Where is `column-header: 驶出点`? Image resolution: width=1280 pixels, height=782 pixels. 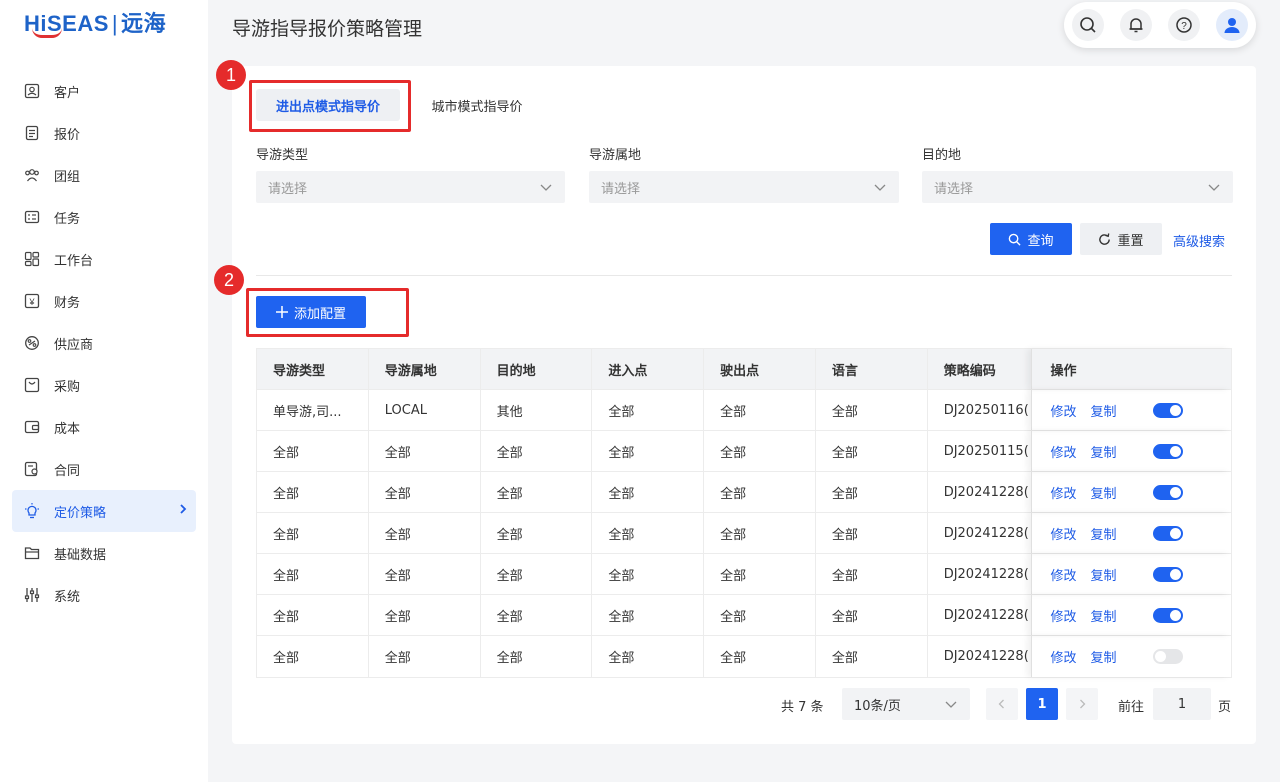 column-header: 驶出点 is located at coordinates (760, 369).